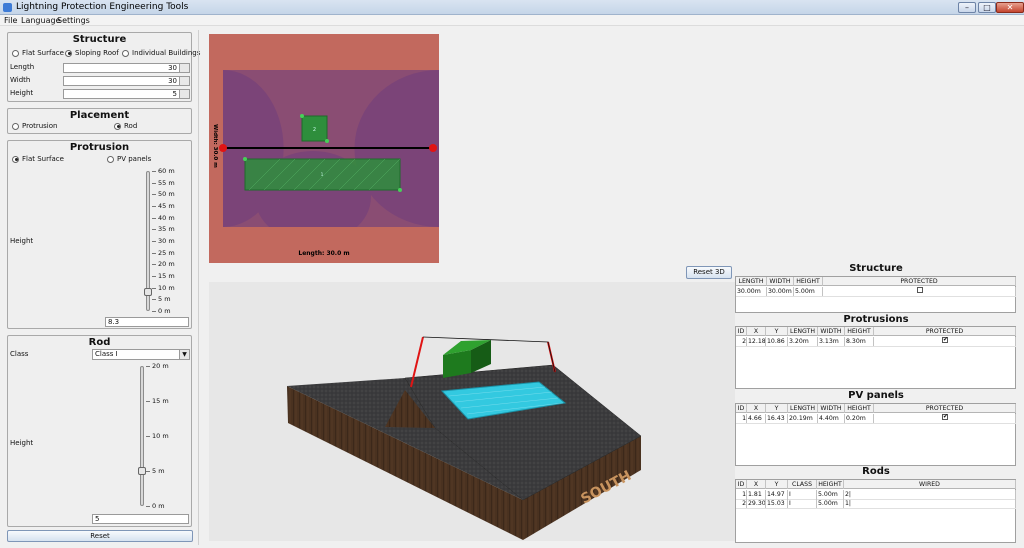 This screenshot has height=548, width=1024. I want to click on table-cell: 30.00m, so click(780, 291).